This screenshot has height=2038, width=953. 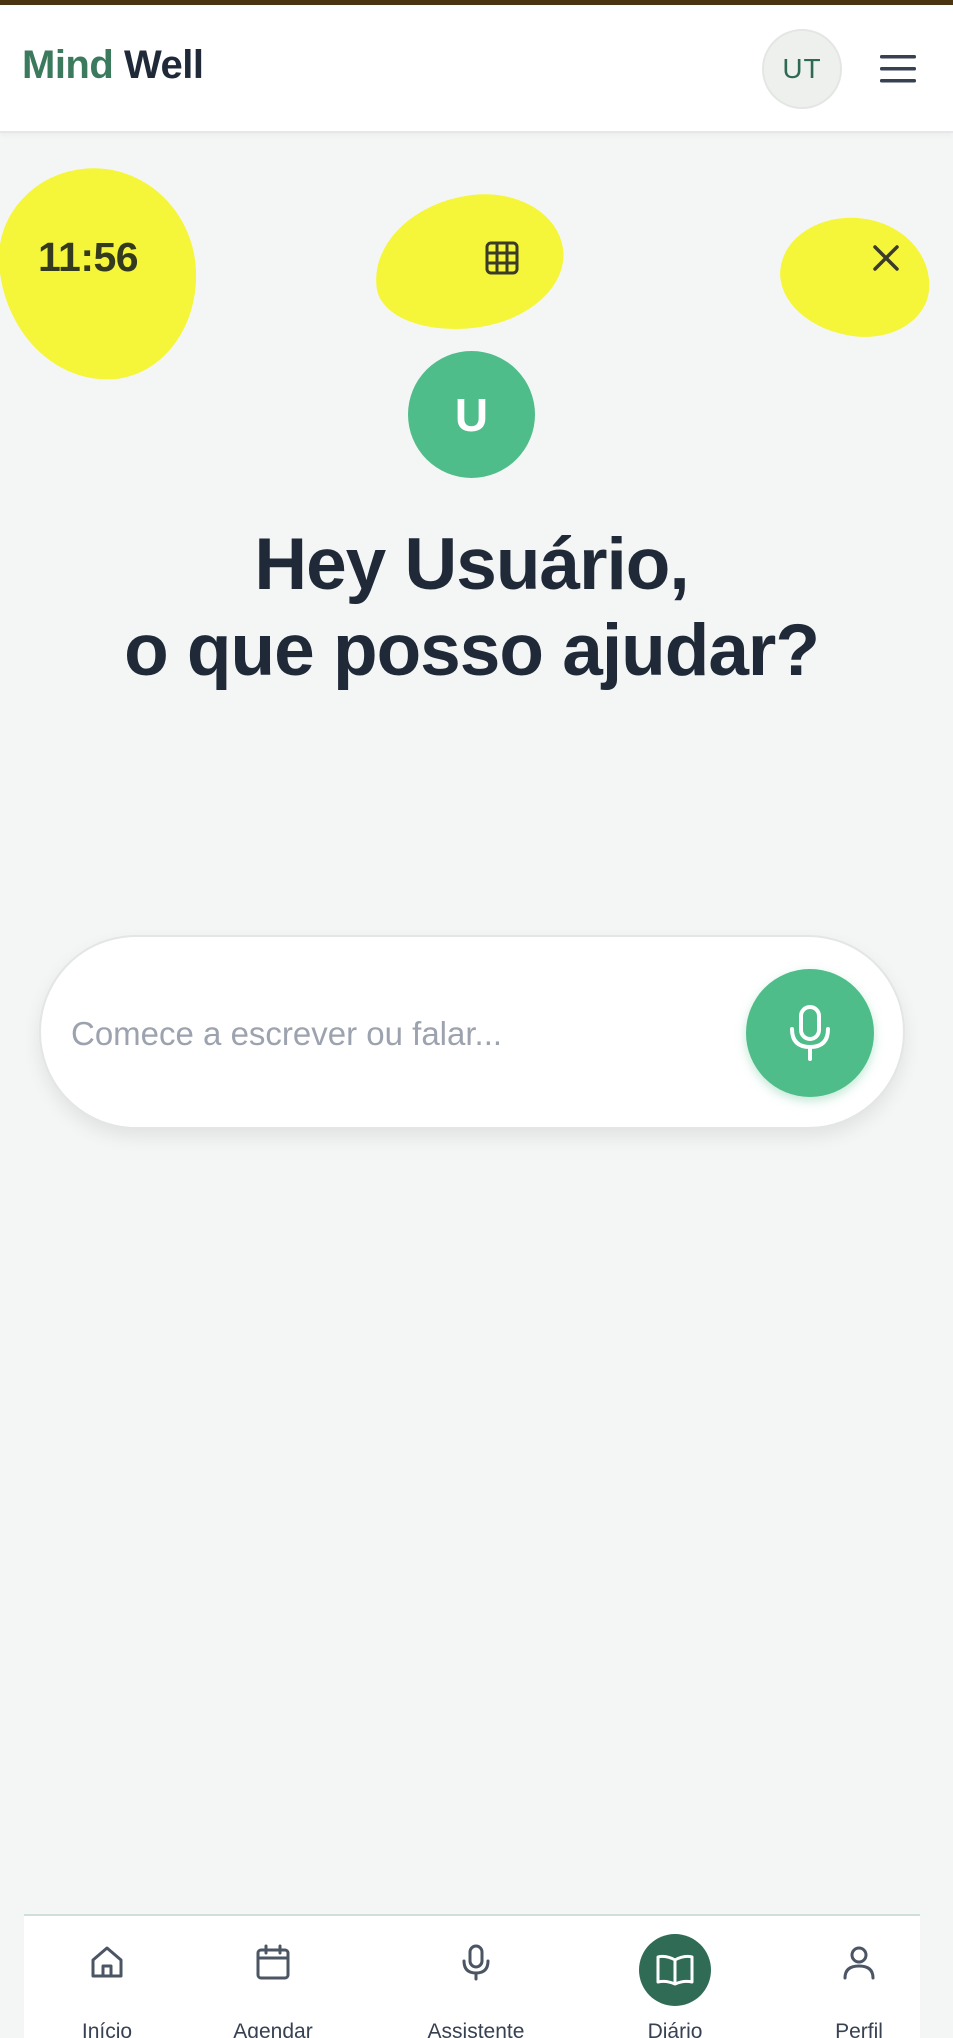 I want to click on nav-item-assistente: Assistente, so click(x=476, y=1977).